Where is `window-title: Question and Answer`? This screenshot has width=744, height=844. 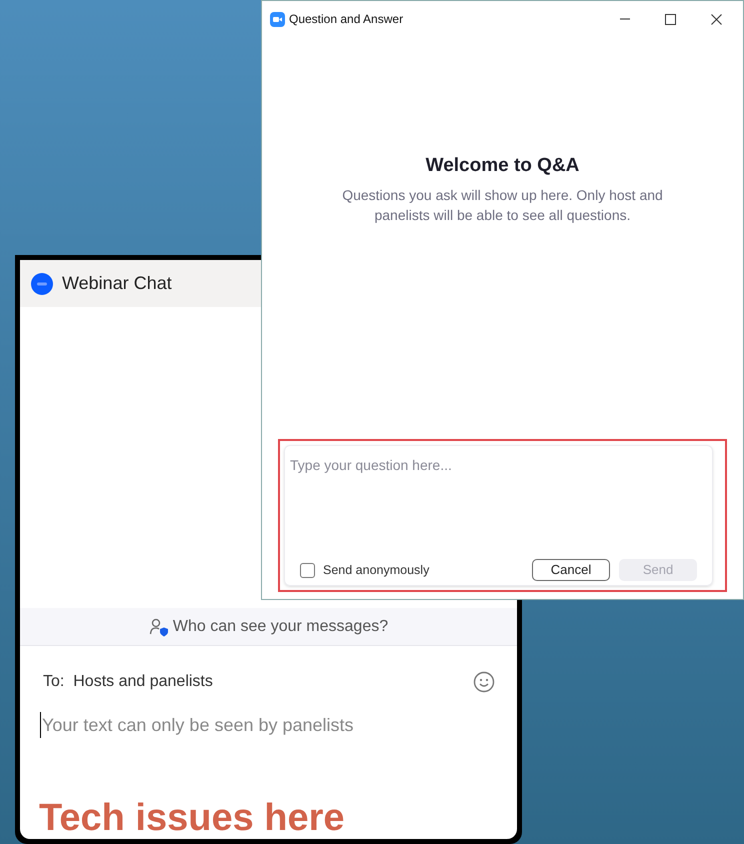 window-title: Question and Answer is located at coordinates (346, 19).